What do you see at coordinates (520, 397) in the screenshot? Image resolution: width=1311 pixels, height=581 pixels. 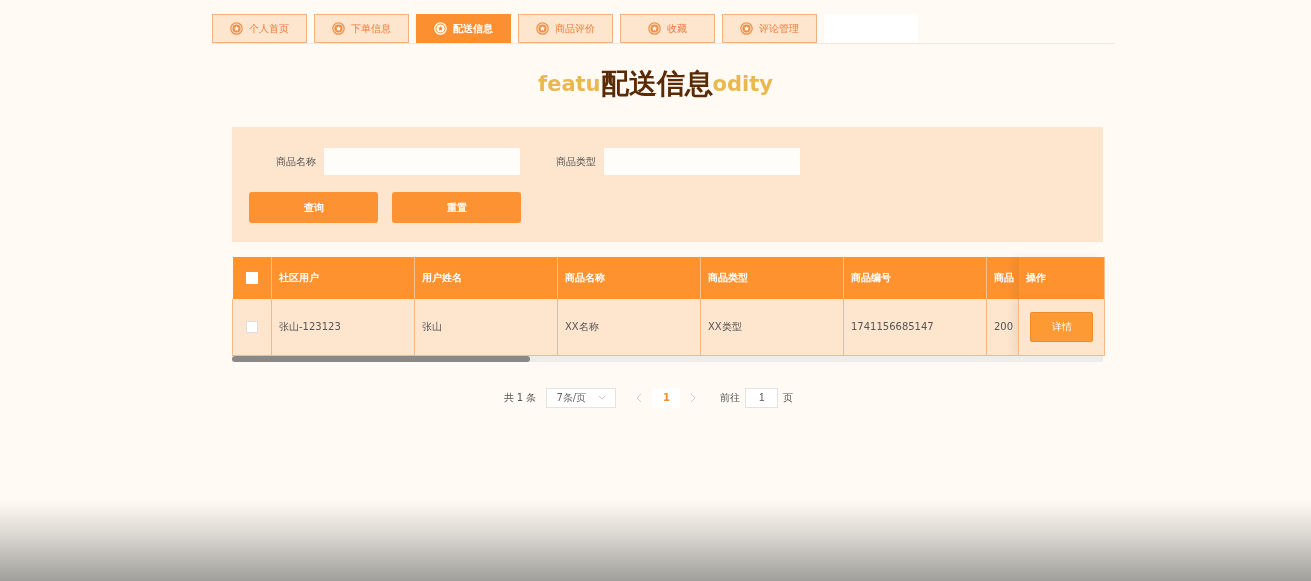 I see `total-count: 共 1 条` at bounding box center [520, 397].